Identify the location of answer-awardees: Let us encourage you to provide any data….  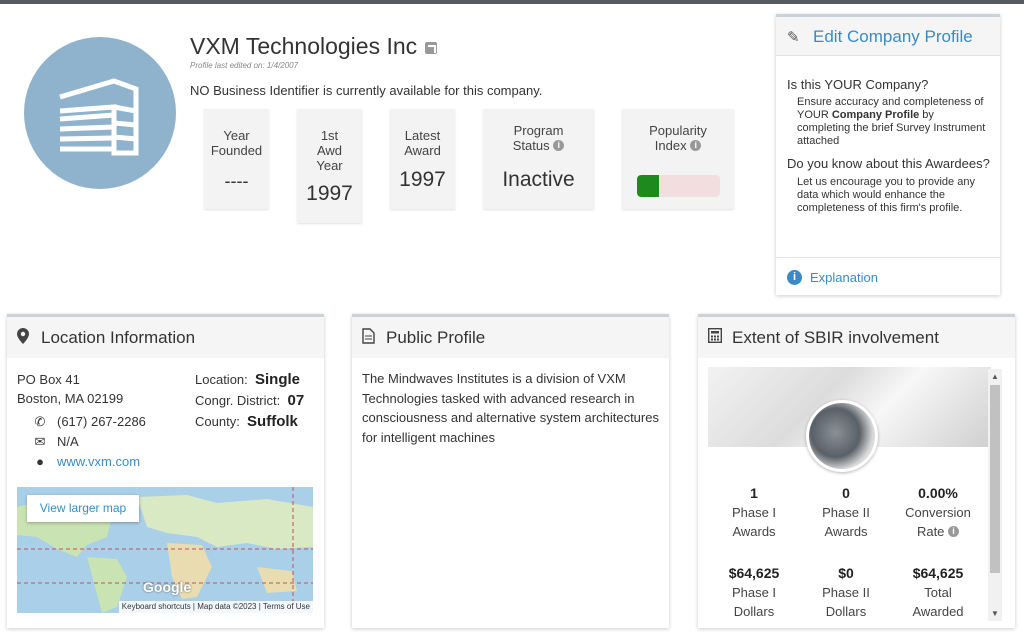
(886, 195).